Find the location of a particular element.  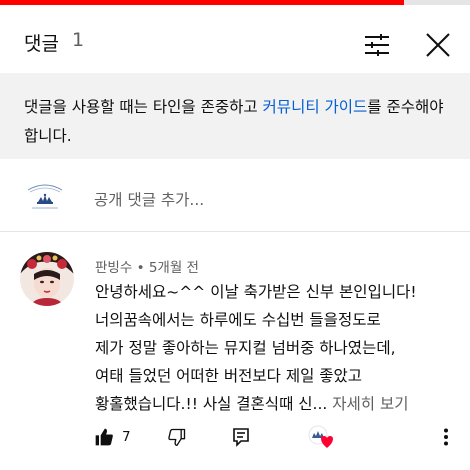

thumbs-down-icon is located at coordinates (177, 437).